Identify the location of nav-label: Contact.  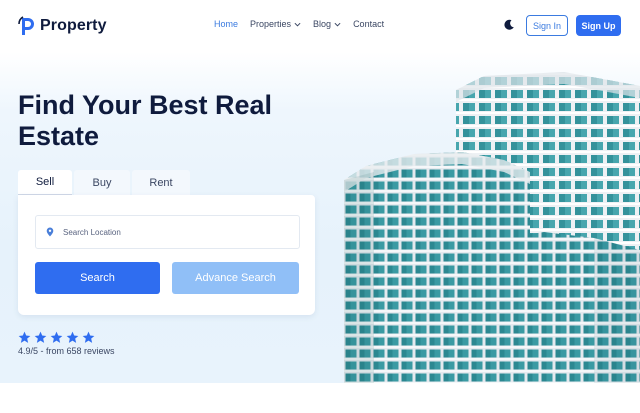
(369, 24).